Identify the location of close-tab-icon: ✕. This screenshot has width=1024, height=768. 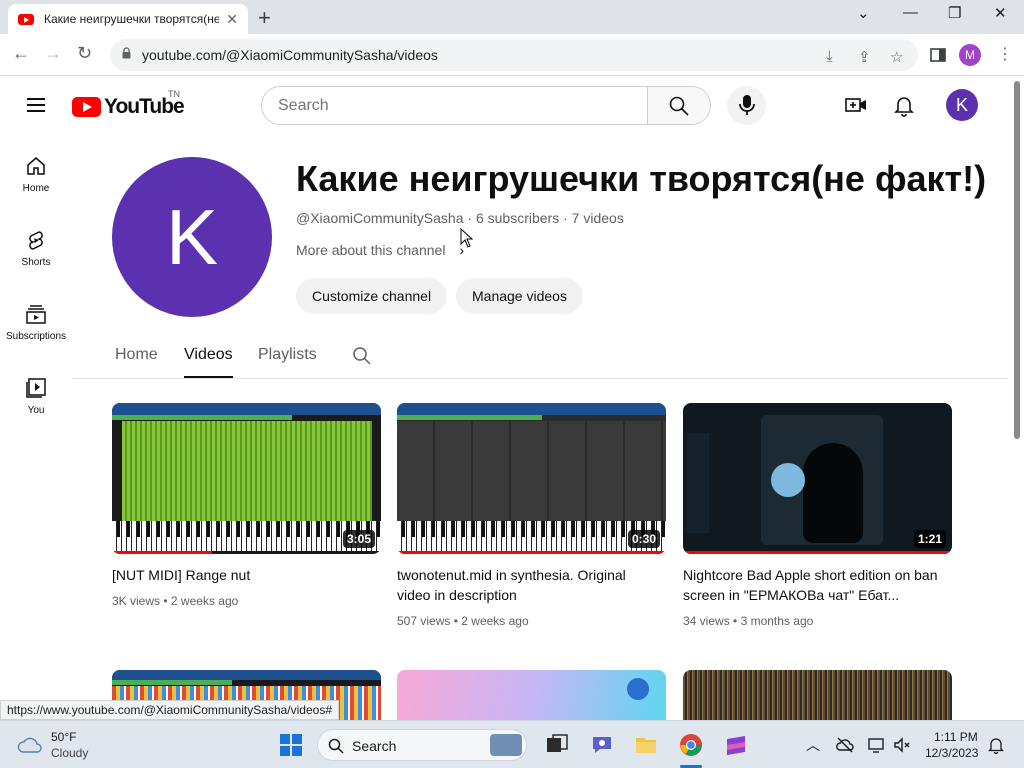
(232, 19).